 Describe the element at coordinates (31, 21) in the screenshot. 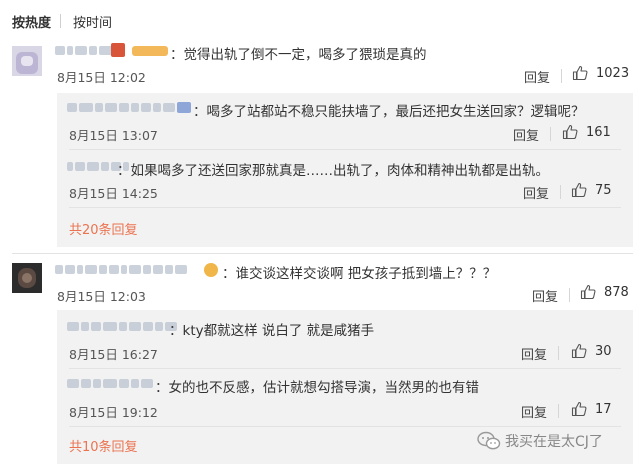

I see `sort-by-hot-tab: 按热度` at that location.